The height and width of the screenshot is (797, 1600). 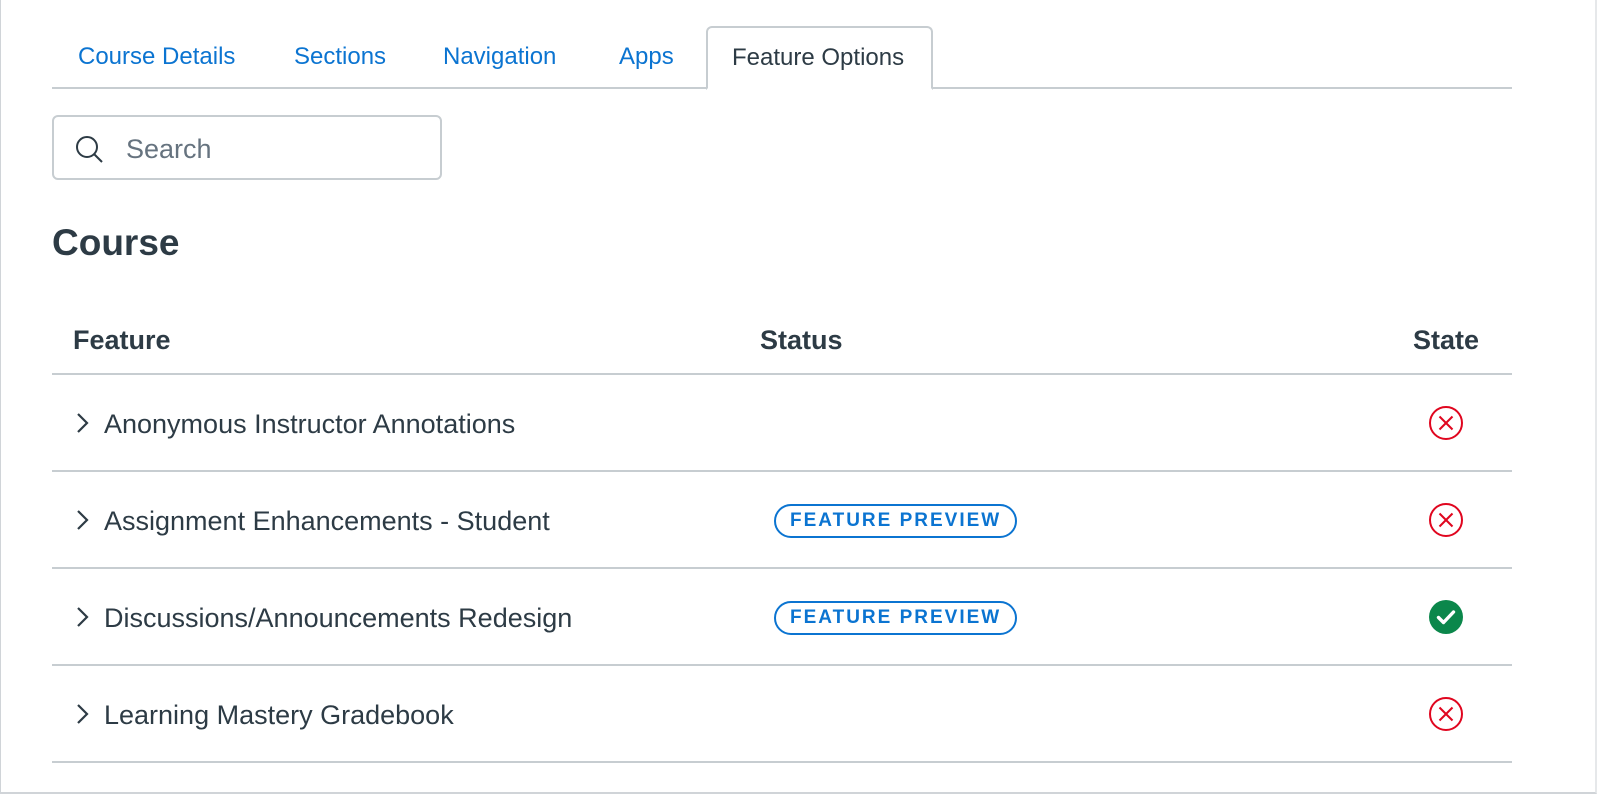 I want to click on header-feature: Feature, so click(x=122, y=340).